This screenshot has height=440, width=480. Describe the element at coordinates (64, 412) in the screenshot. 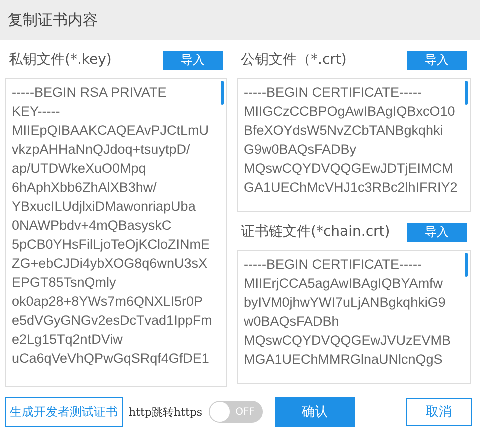

I see `generate-test-certificate-button: 生成开发者测试证书` at that location.